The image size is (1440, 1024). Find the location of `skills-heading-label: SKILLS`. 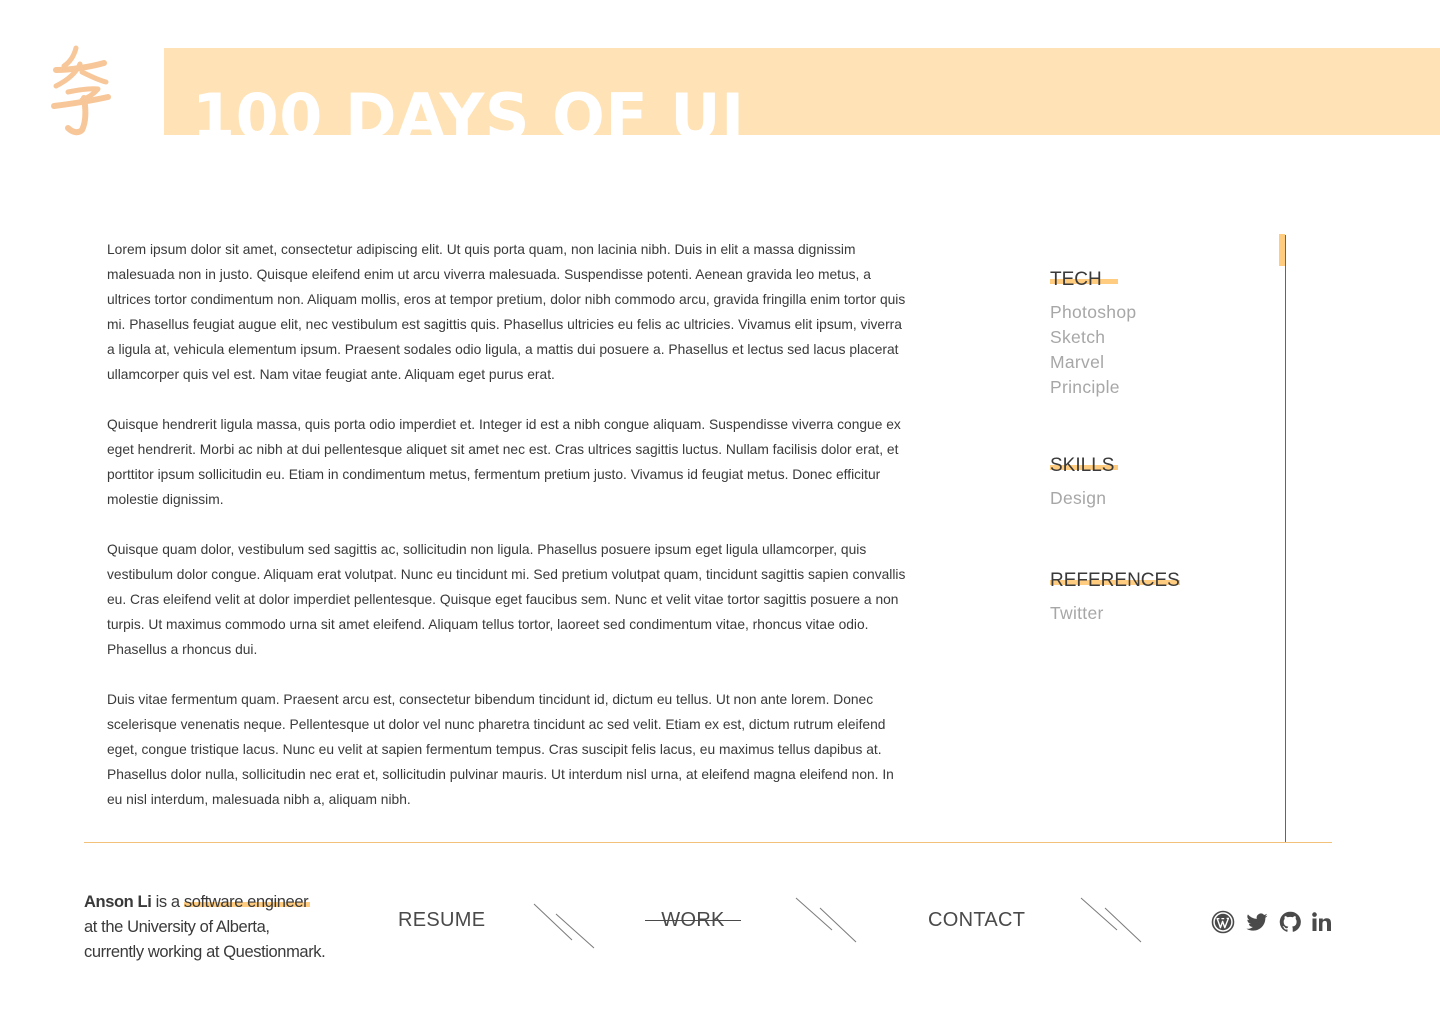

skills-heading-label: SKILLS is located at coordinates (1082, 465).